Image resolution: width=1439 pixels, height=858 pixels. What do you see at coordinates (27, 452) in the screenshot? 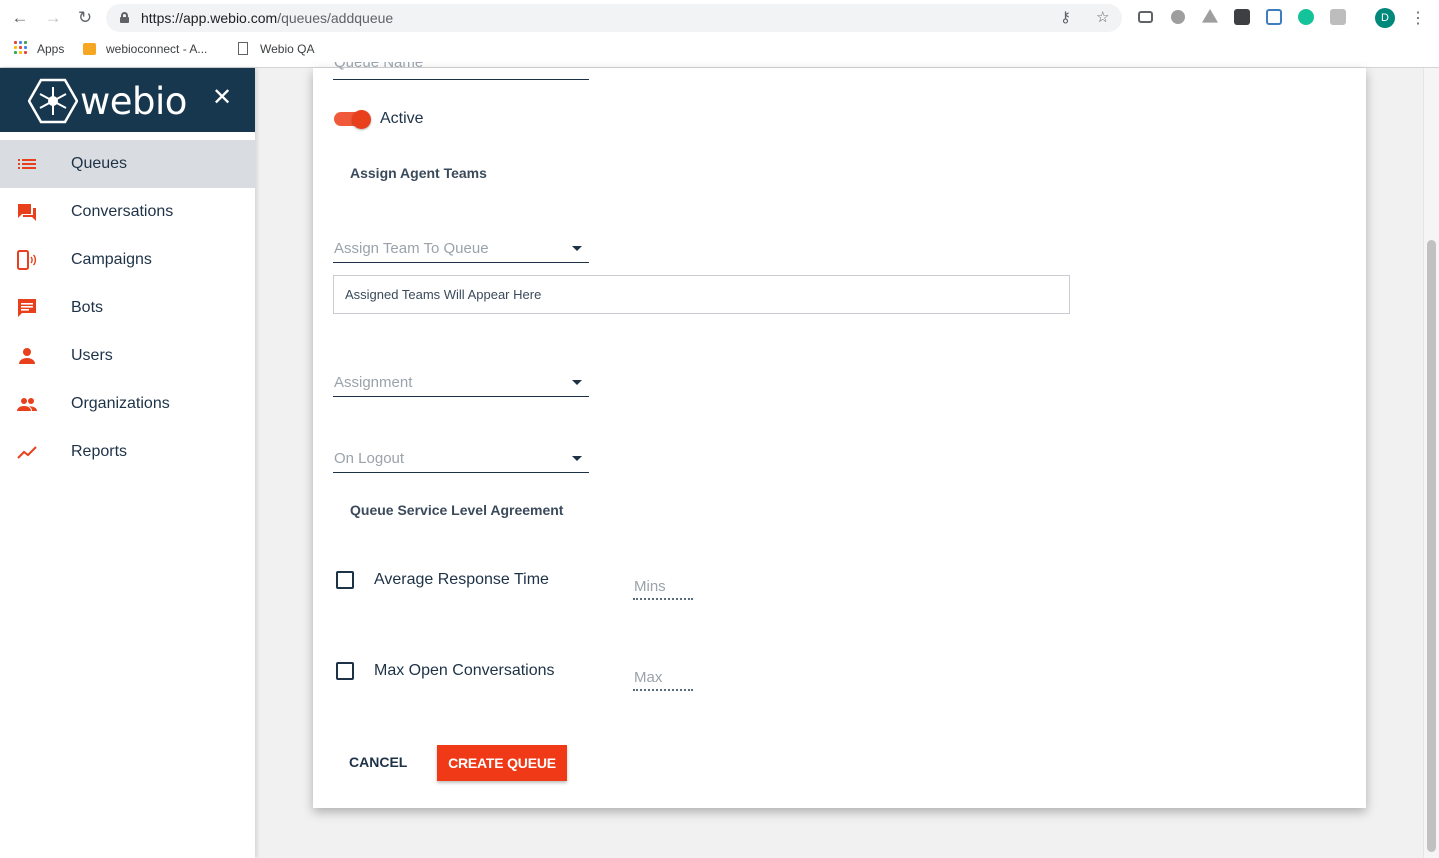
I see `trend-icon` at bounding box center [27, 452].